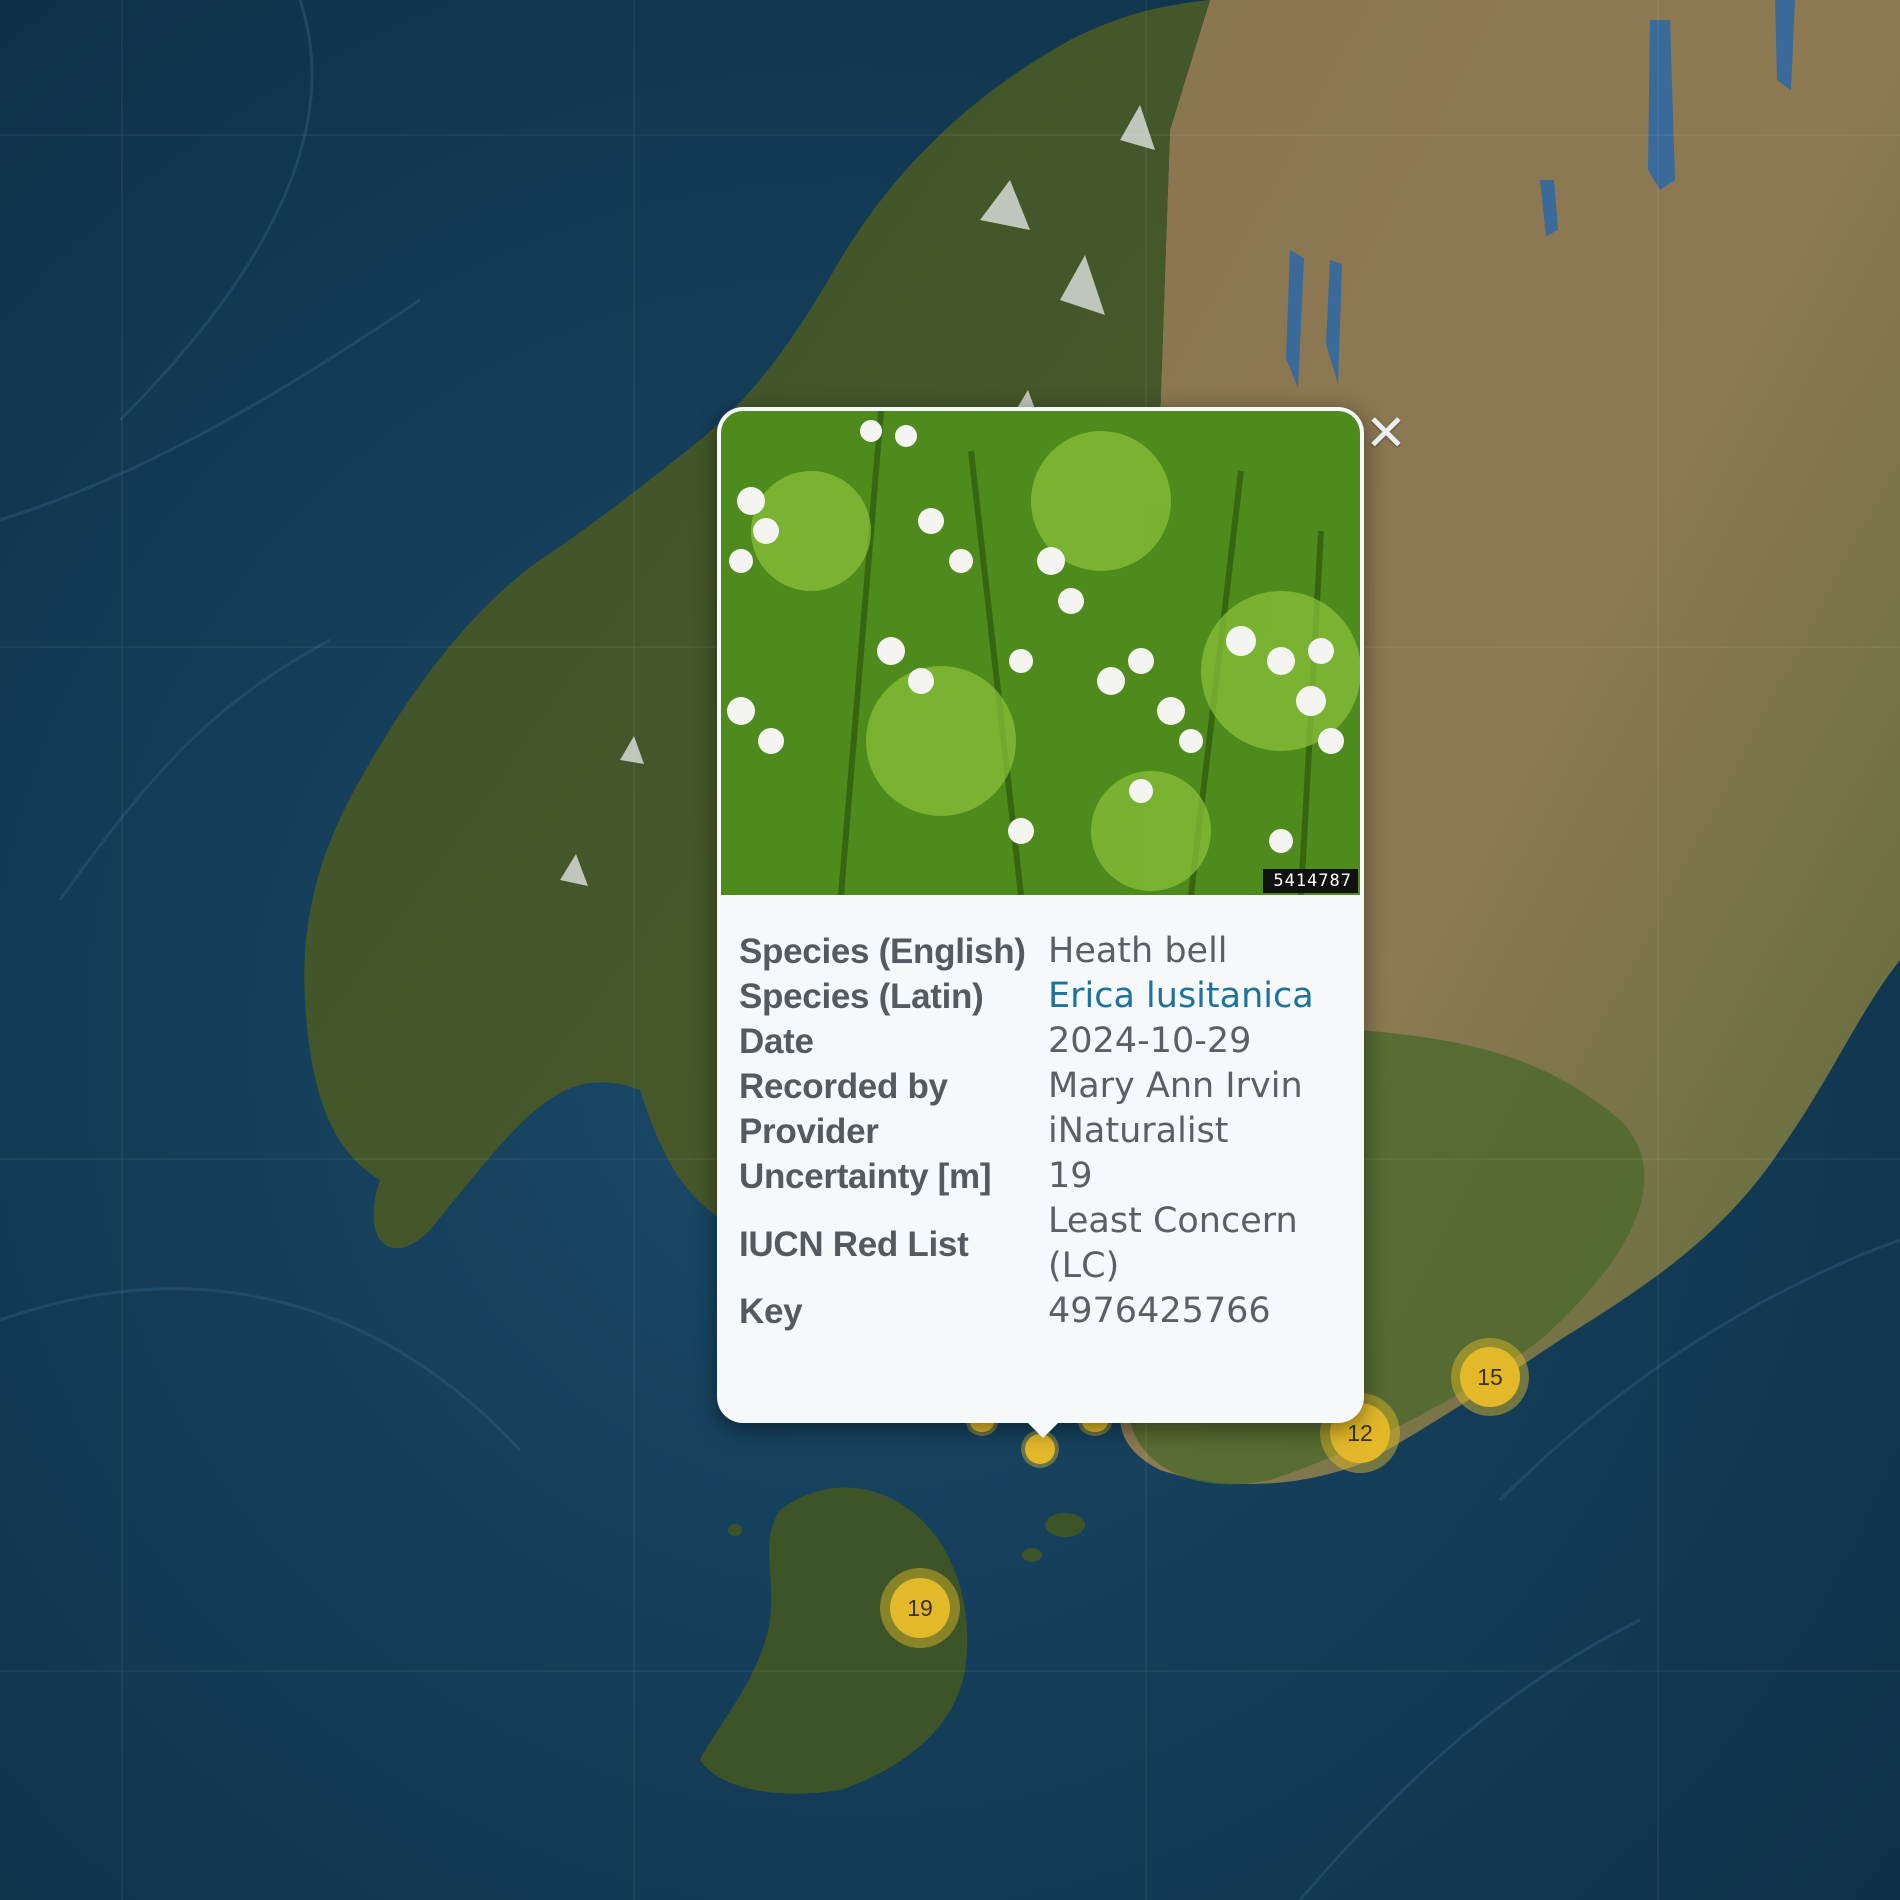 Image resolution: width=1900 pixels, height=1900 pixels. What do you see at coordinates (865, 1176) in the screenshot?
I see `attribute-label: Uncertainty [m]` at bounding box center [865, 1176].